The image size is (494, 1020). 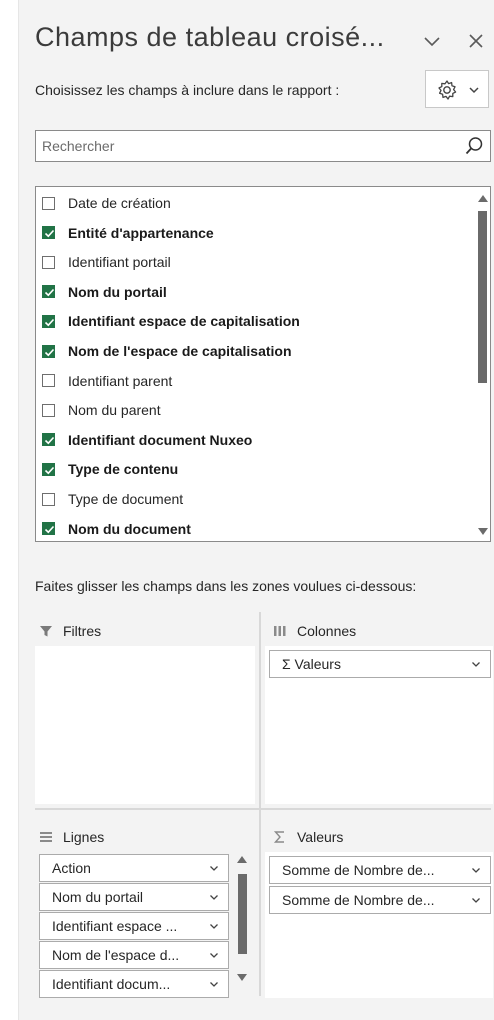 What do you see at coordinates (447, 90) in the screenshot?
I see `gear-icon` at bounding box center [447, 90].